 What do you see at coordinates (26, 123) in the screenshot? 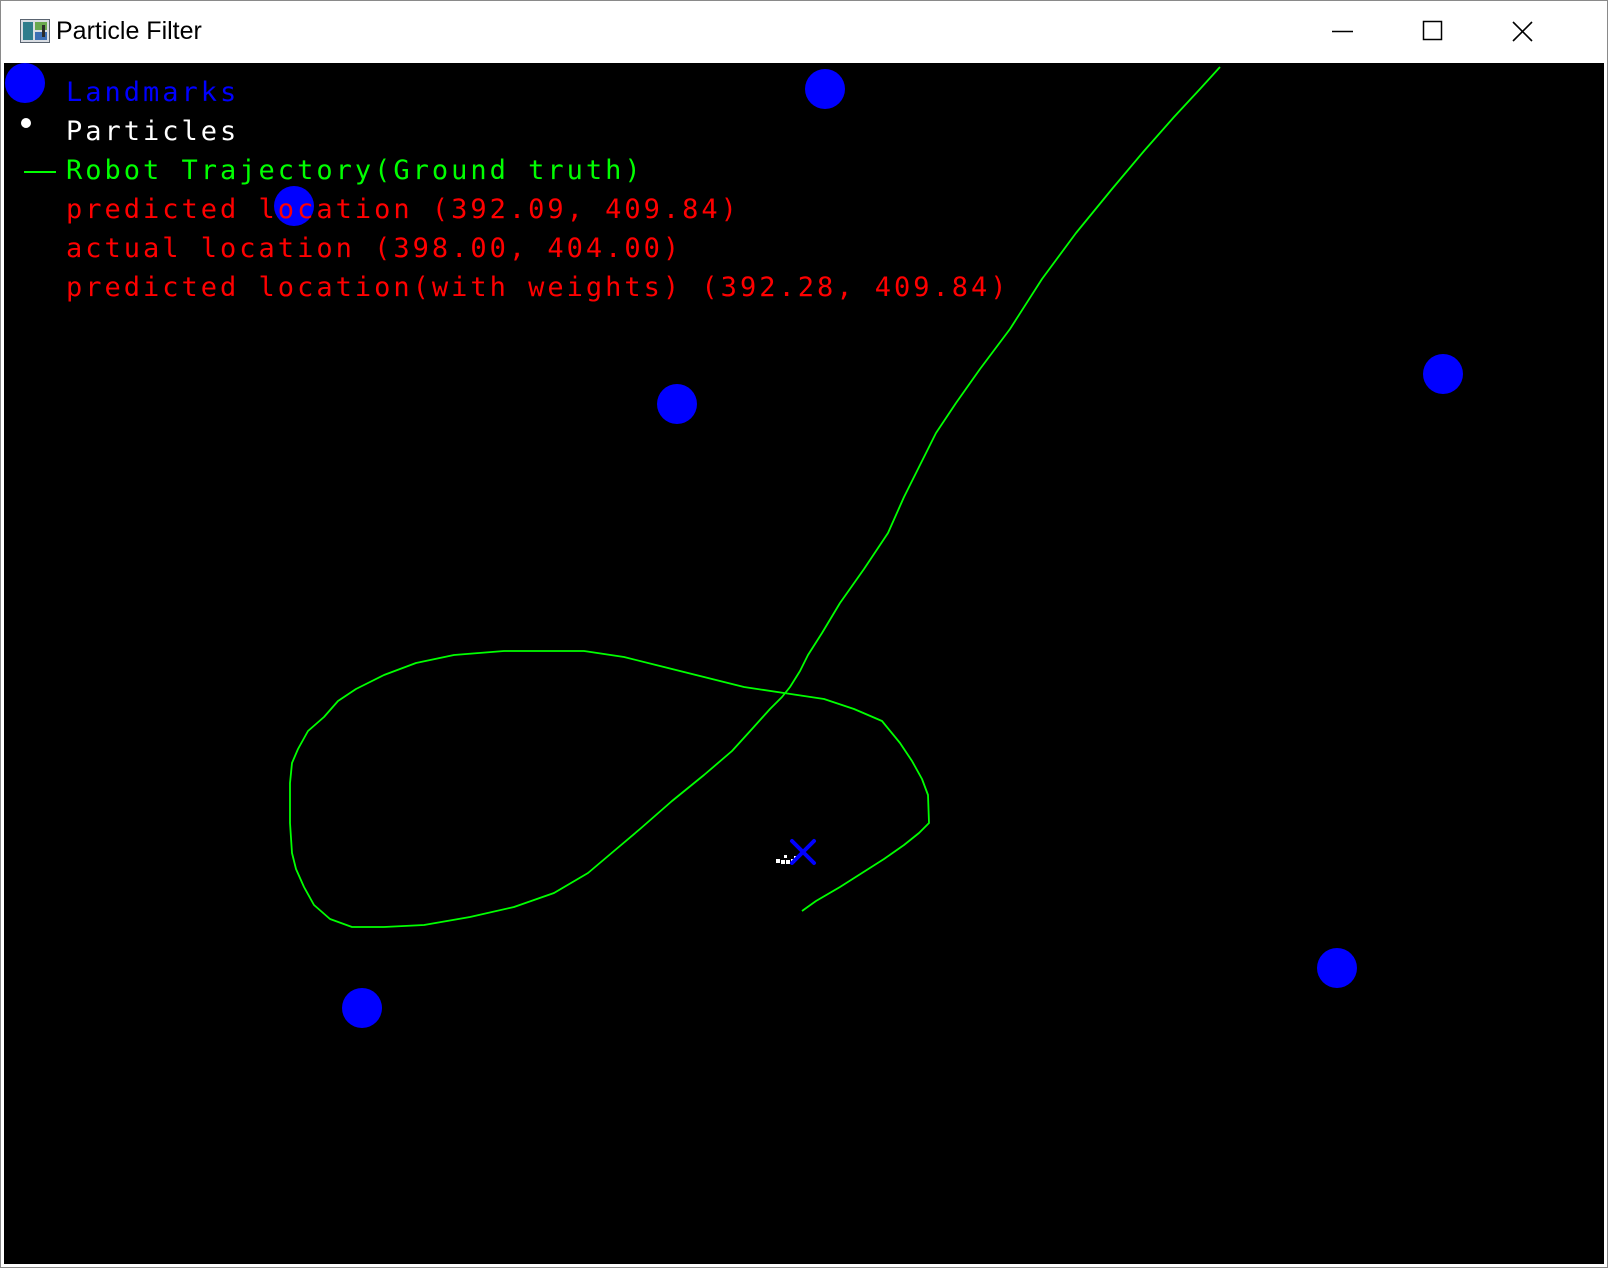
I see `particle-legend-dot` at bounding box center [26, 123].